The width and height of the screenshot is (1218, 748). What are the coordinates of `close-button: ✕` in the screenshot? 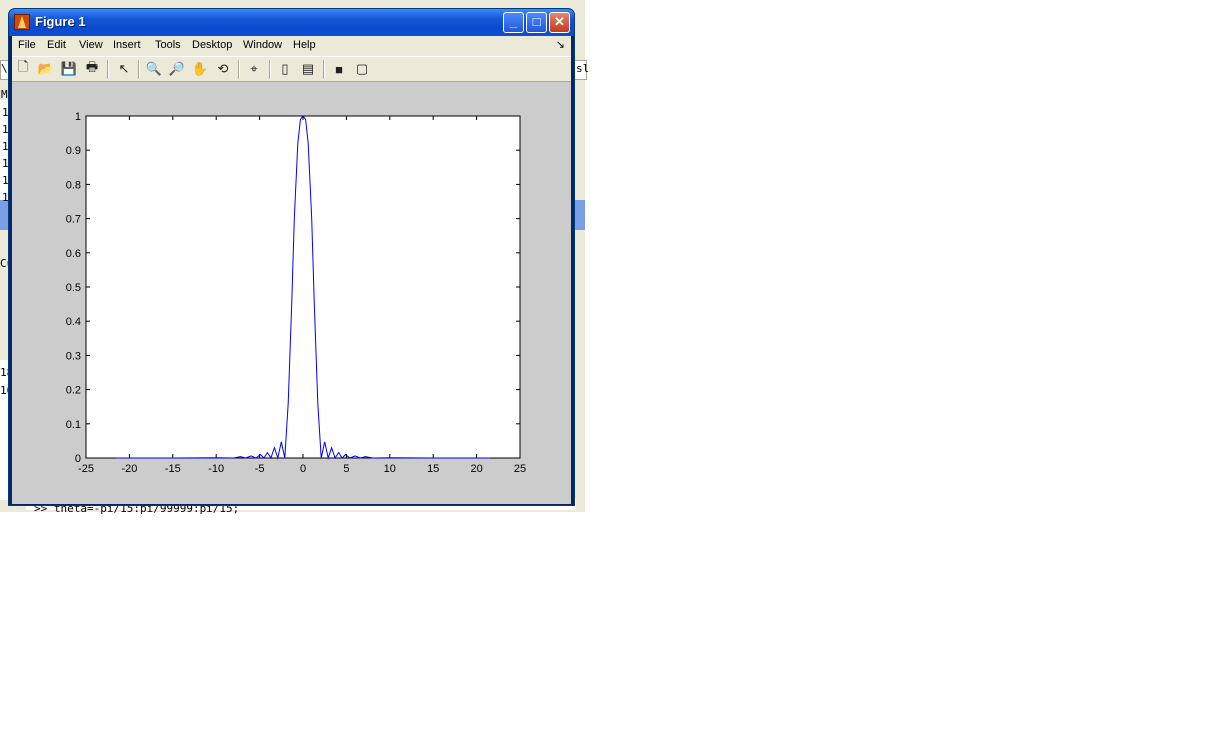 It's located at (559, 22).